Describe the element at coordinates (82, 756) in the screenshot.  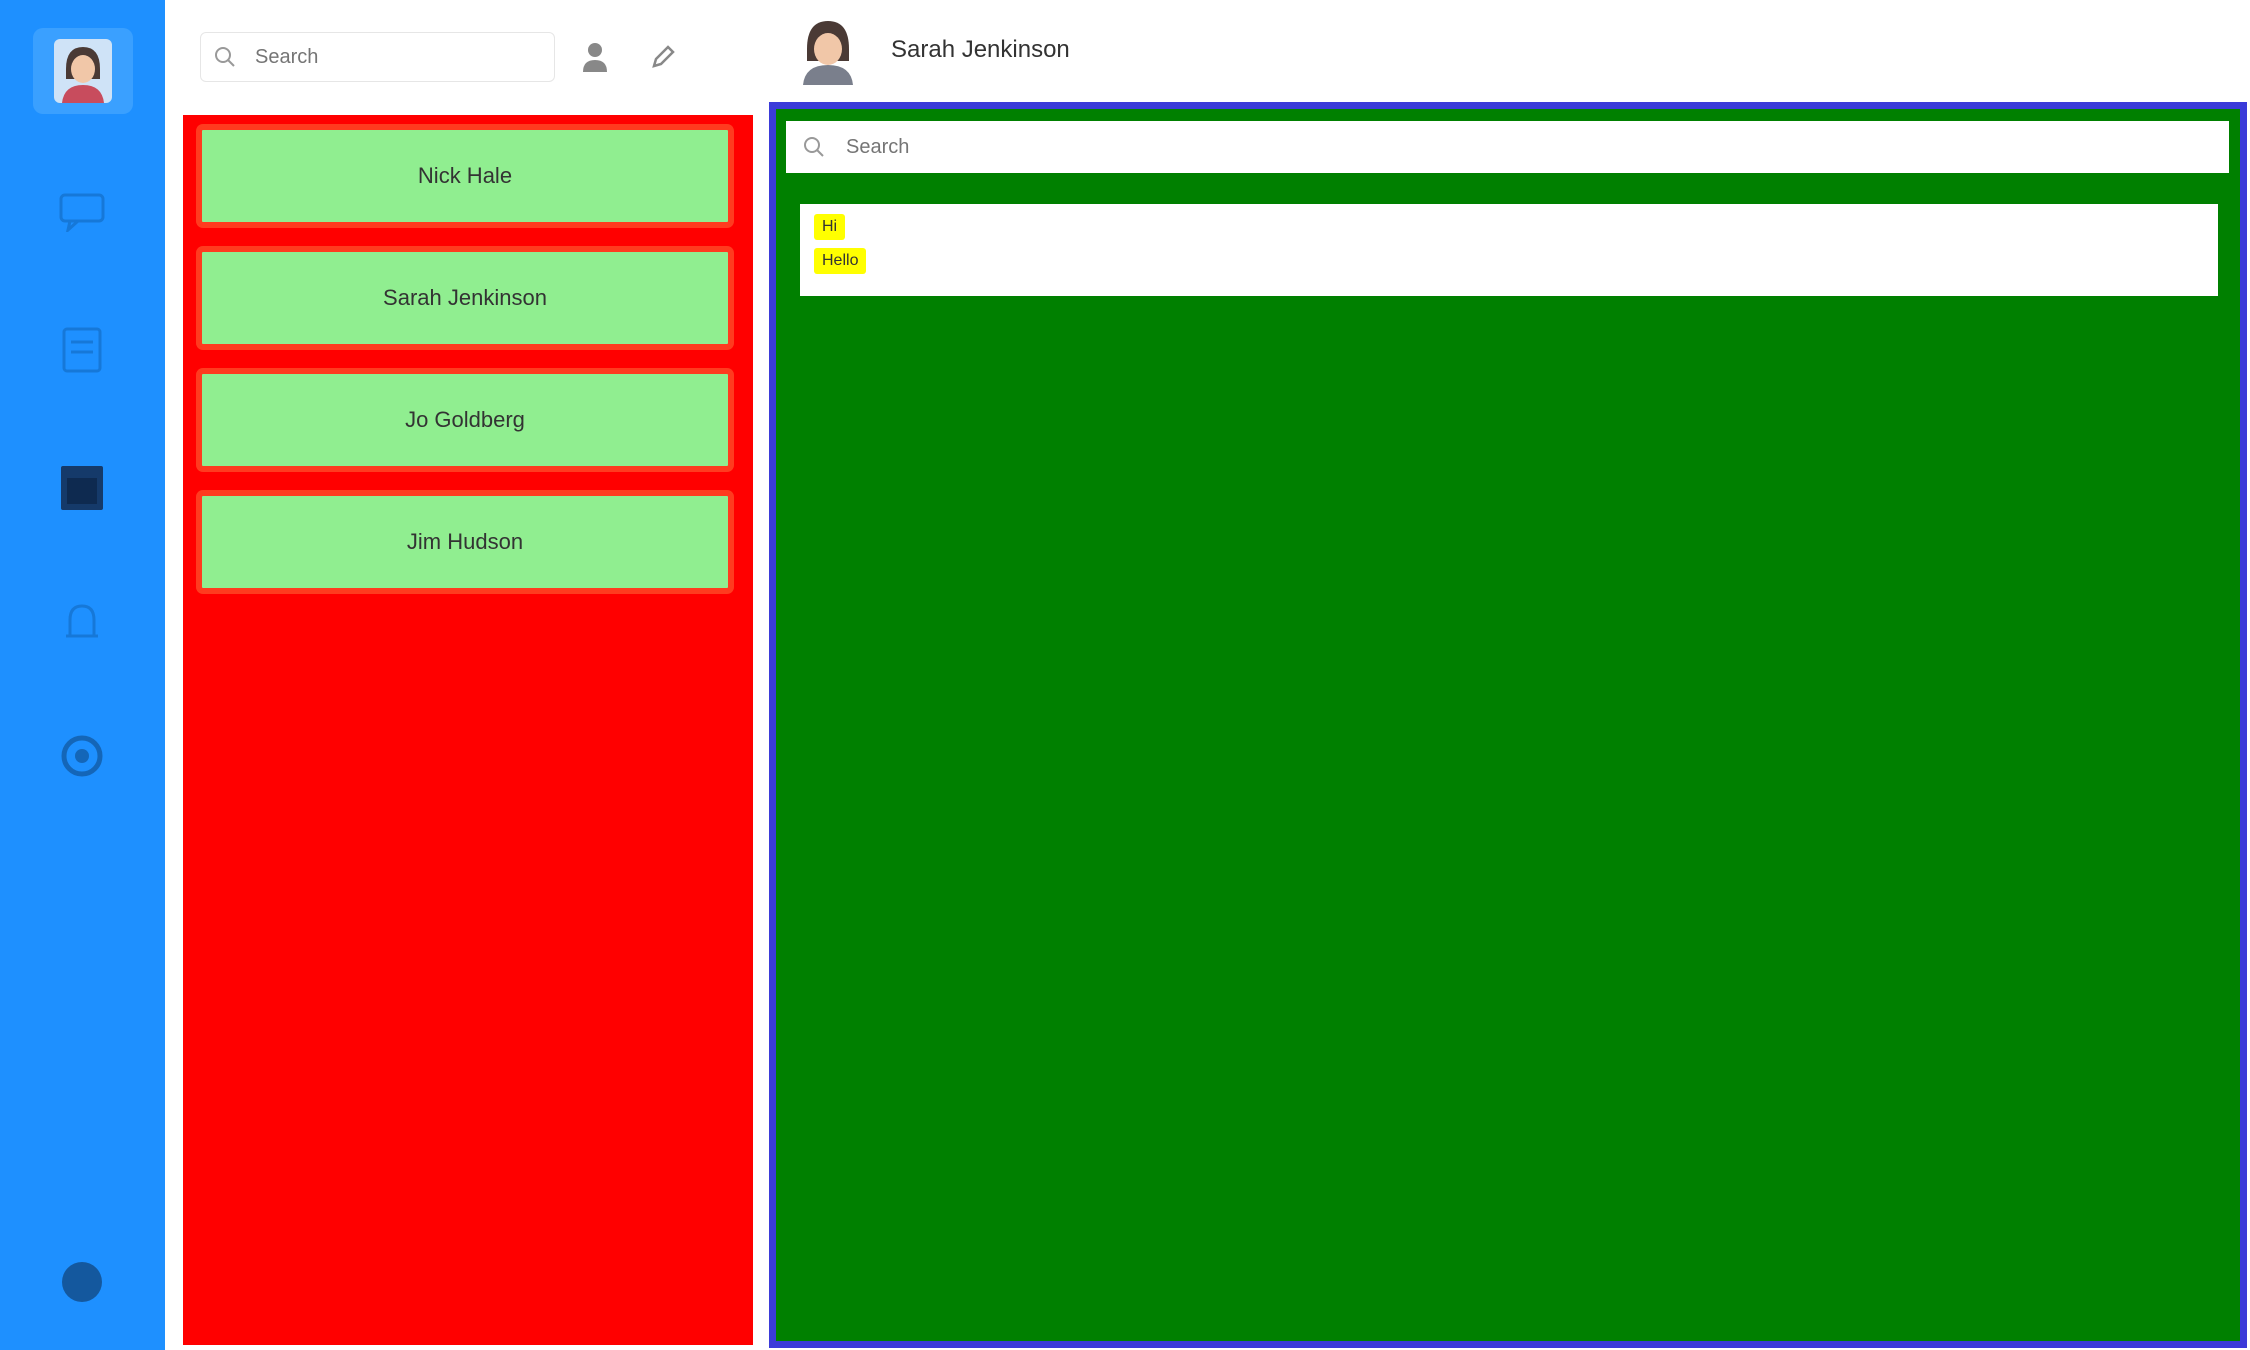
I see `settings-icon` at that location.